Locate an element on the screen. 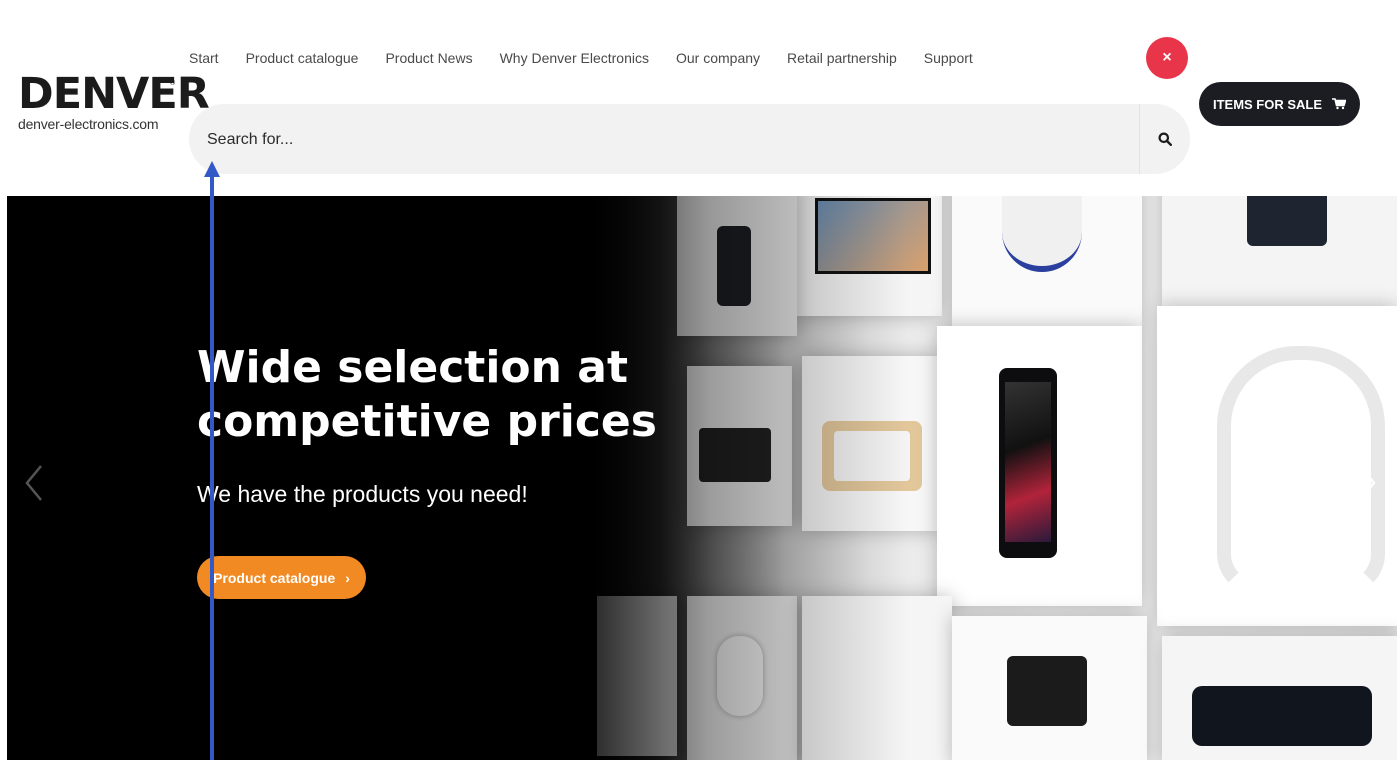  product-tile-ereader is located at coordinates (637, 676).